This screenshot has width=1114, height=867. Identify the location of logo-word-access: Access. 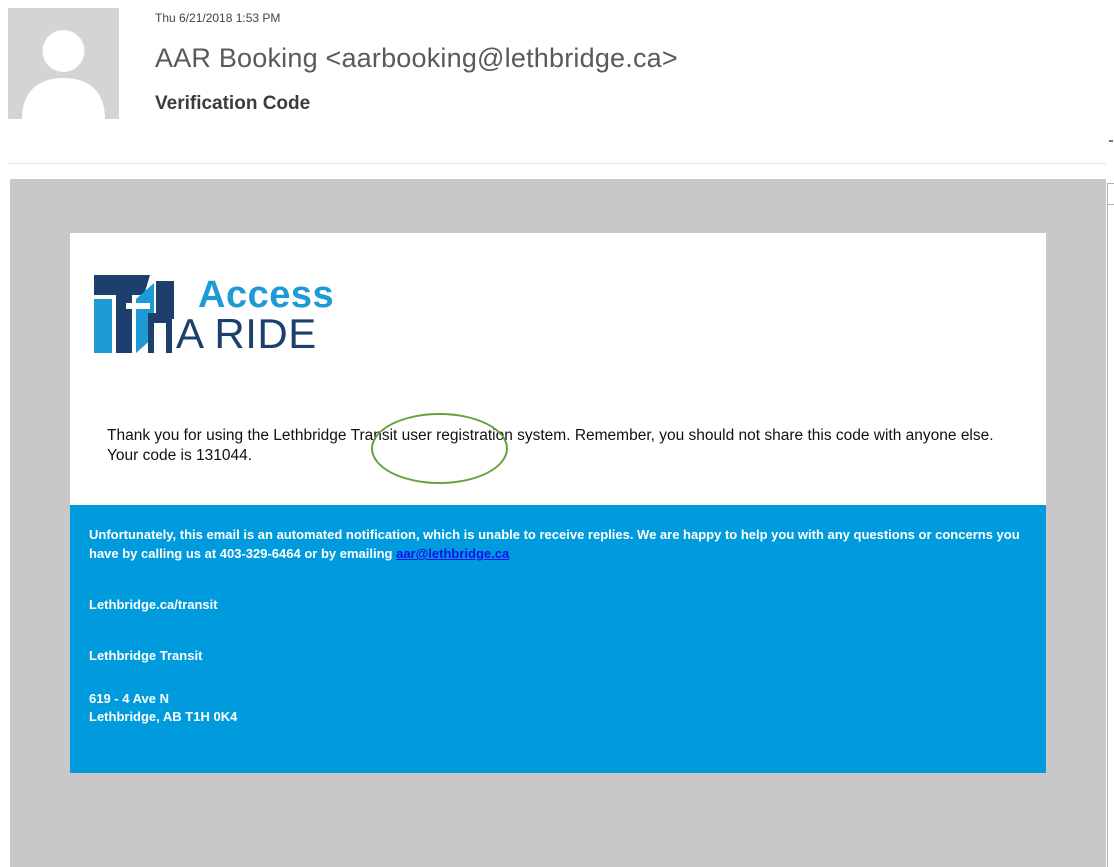
(266, 295).